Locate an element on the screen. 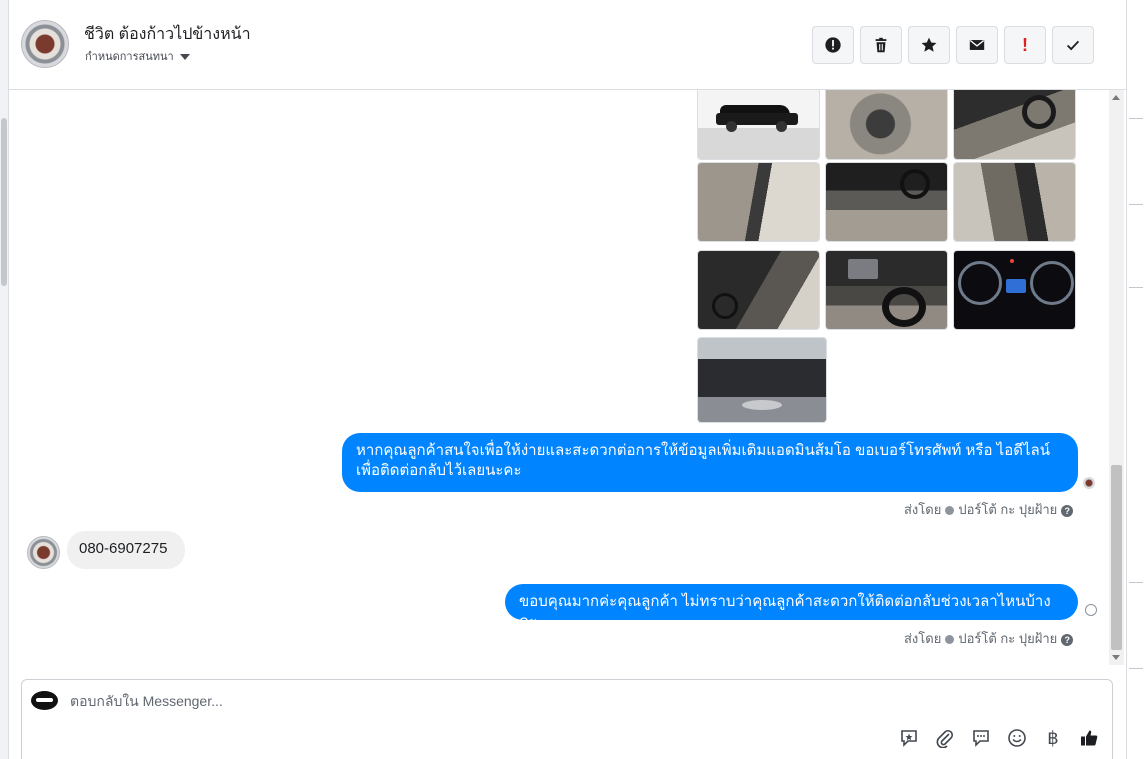  checkmark-icon is located at coordinates (1073, 45).